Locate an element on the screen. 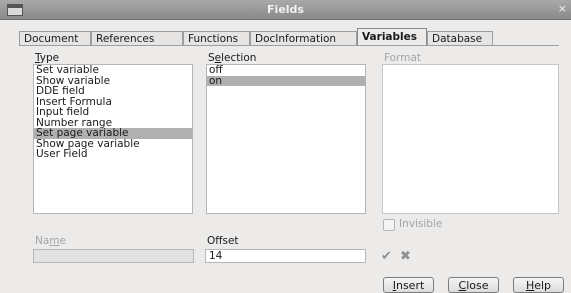 The height and width of the screenshot is (293, 571). invisible-checkbox is located at coordinates (389, 225).